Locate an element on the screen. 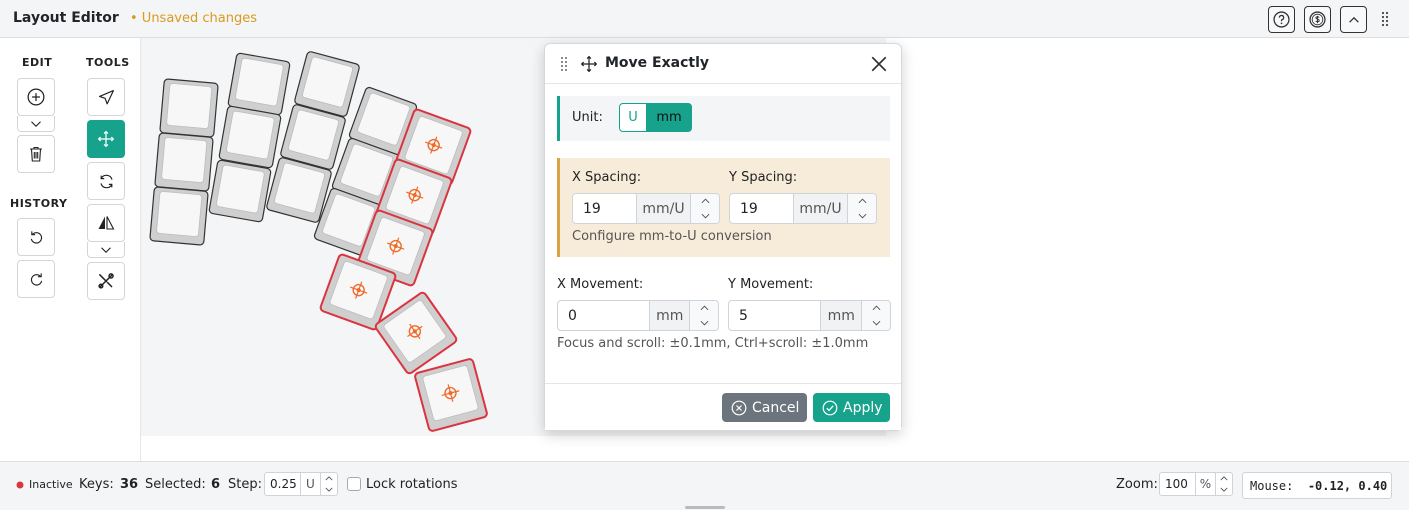 Image resolution: width=1409 pixels, height=510 pixels. cancel-button: Cancel is located at coordinates (764, 407).